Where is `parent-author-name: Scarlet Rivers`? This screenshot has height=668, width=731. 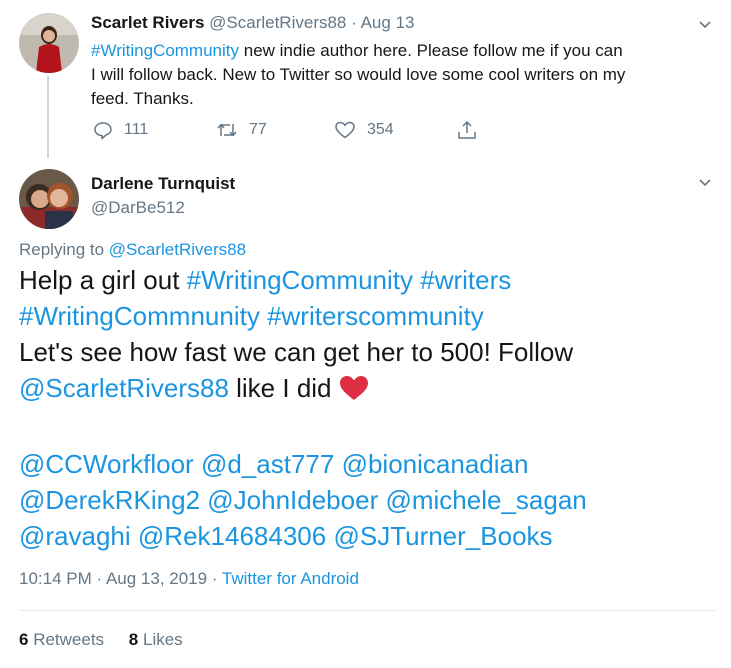
parent-author-name: Scarlet Rivers is located at coordinates (147, 22).